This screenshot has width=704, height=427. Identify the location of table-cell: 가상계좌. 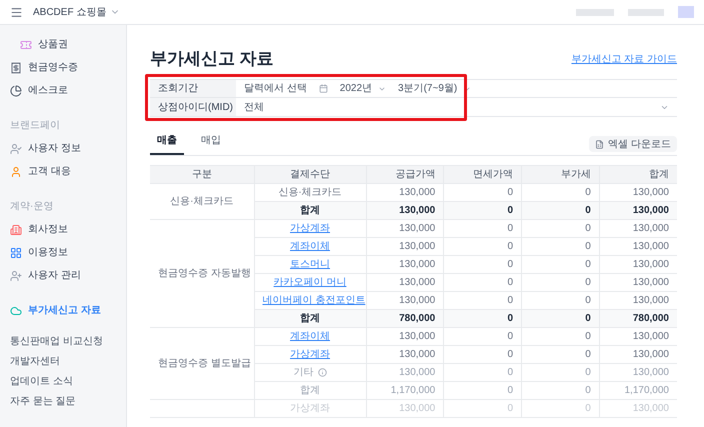
(310, 408).